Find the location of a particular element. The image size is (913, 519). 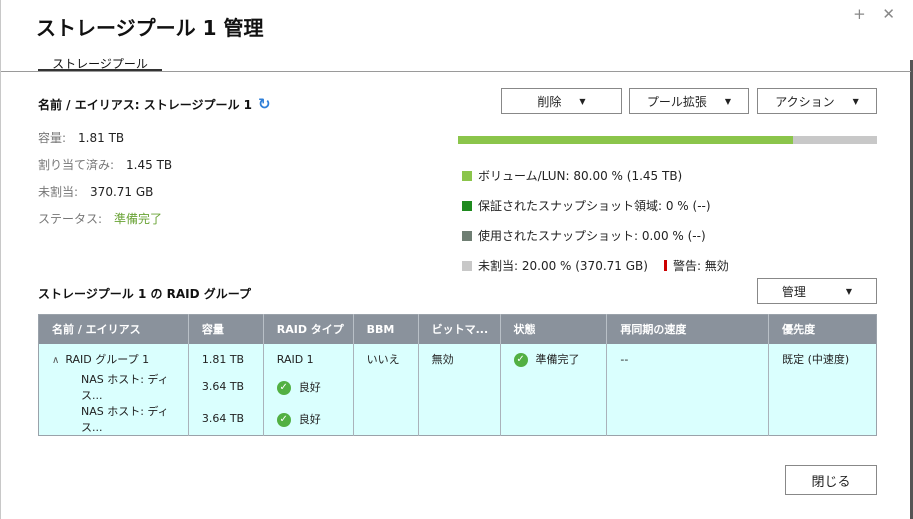

raid-group-name-cell: ∧ RAID グループ 1 is located at coordinates (113, 357).